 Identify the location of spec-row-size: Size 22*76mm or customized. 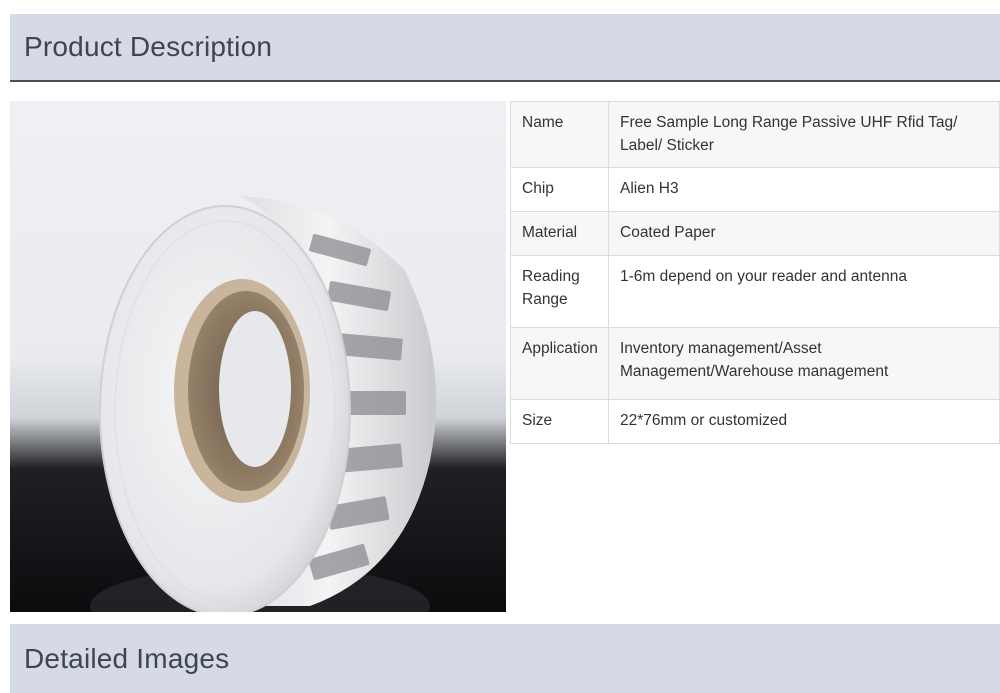
(755, 421).